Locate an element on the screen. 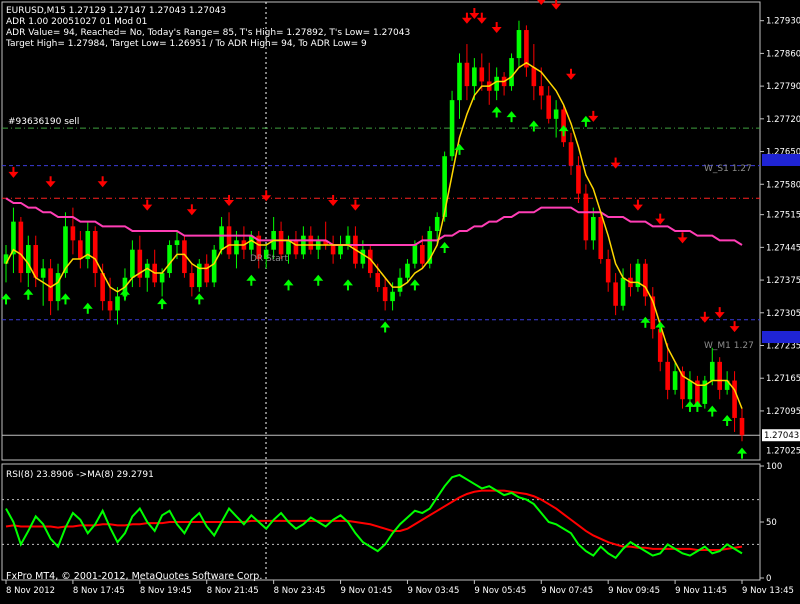 The image size is (800, 604). price-tick-label: 1.27720 is located at coordinates (783, 120).